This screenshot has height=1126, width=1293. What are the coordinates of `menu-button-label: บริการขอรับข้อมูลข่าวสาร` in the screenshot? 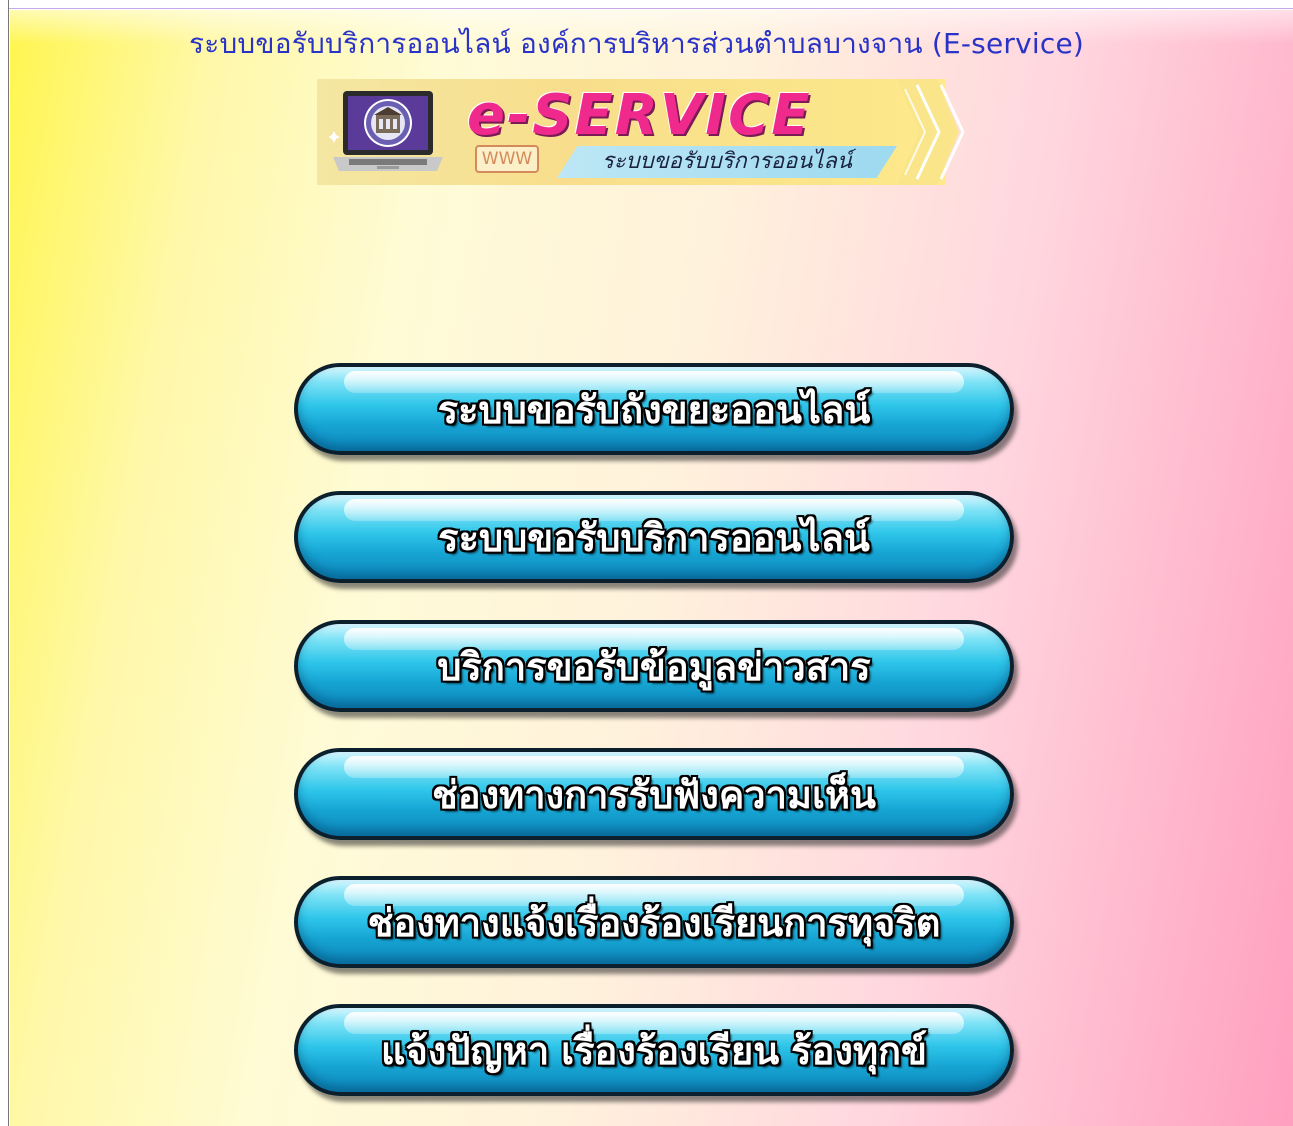 It's located at (654, 666).